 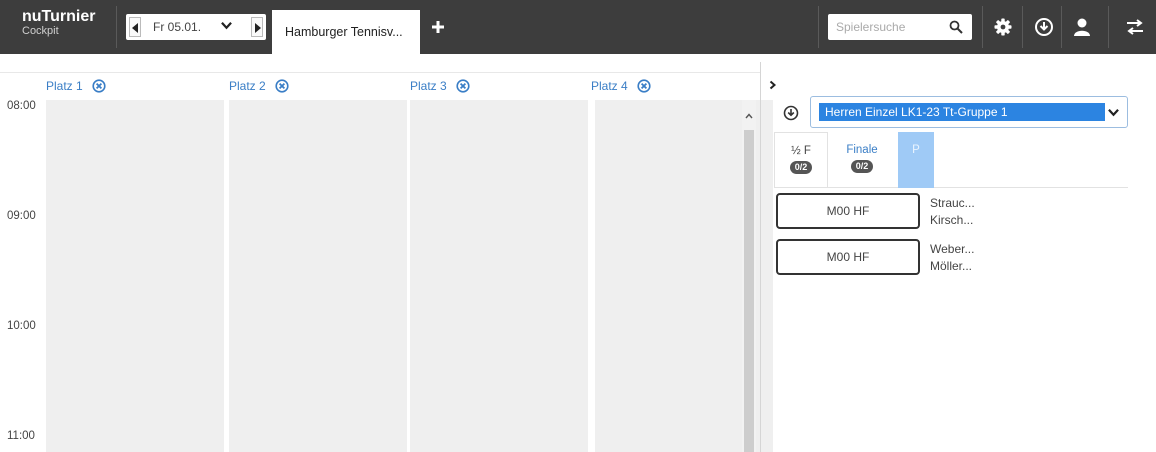 What do you see at coordinates (380, 72) in the screenshot?
I see `calendar-divider` at bounding box center [380, 72].